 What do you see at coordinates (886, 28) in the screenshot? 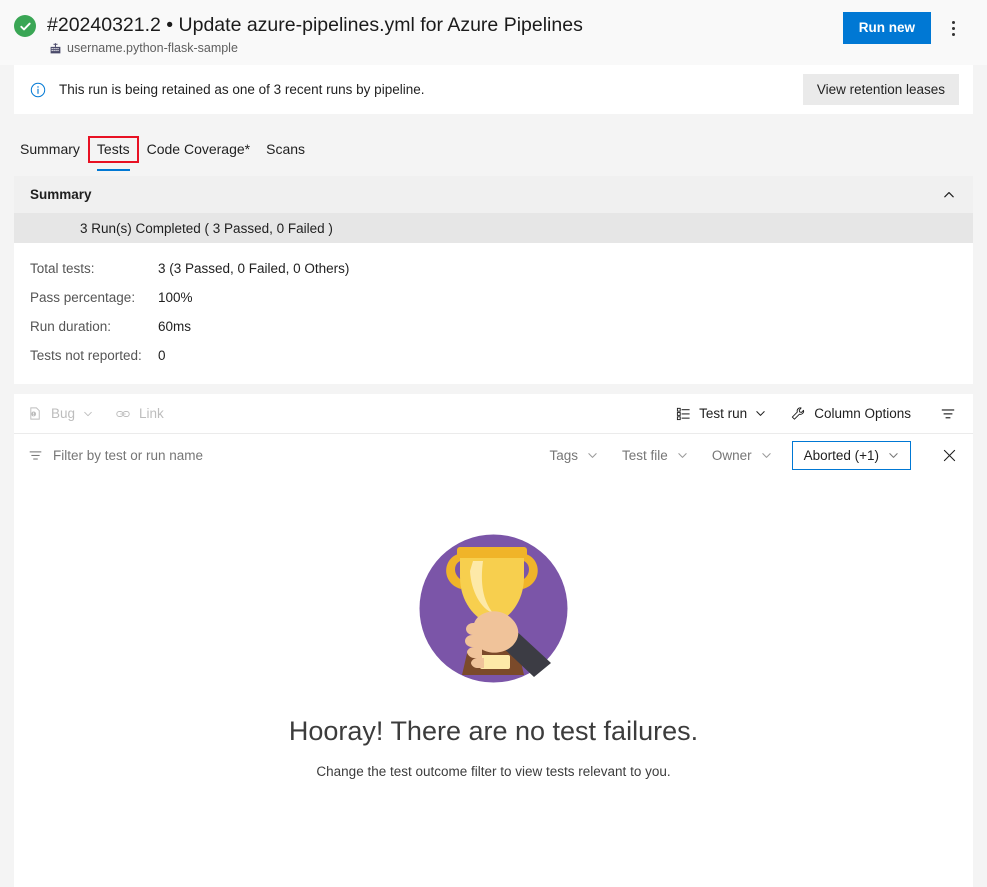
I see `run-new-button: Run new` at bounding box center [886, 28].